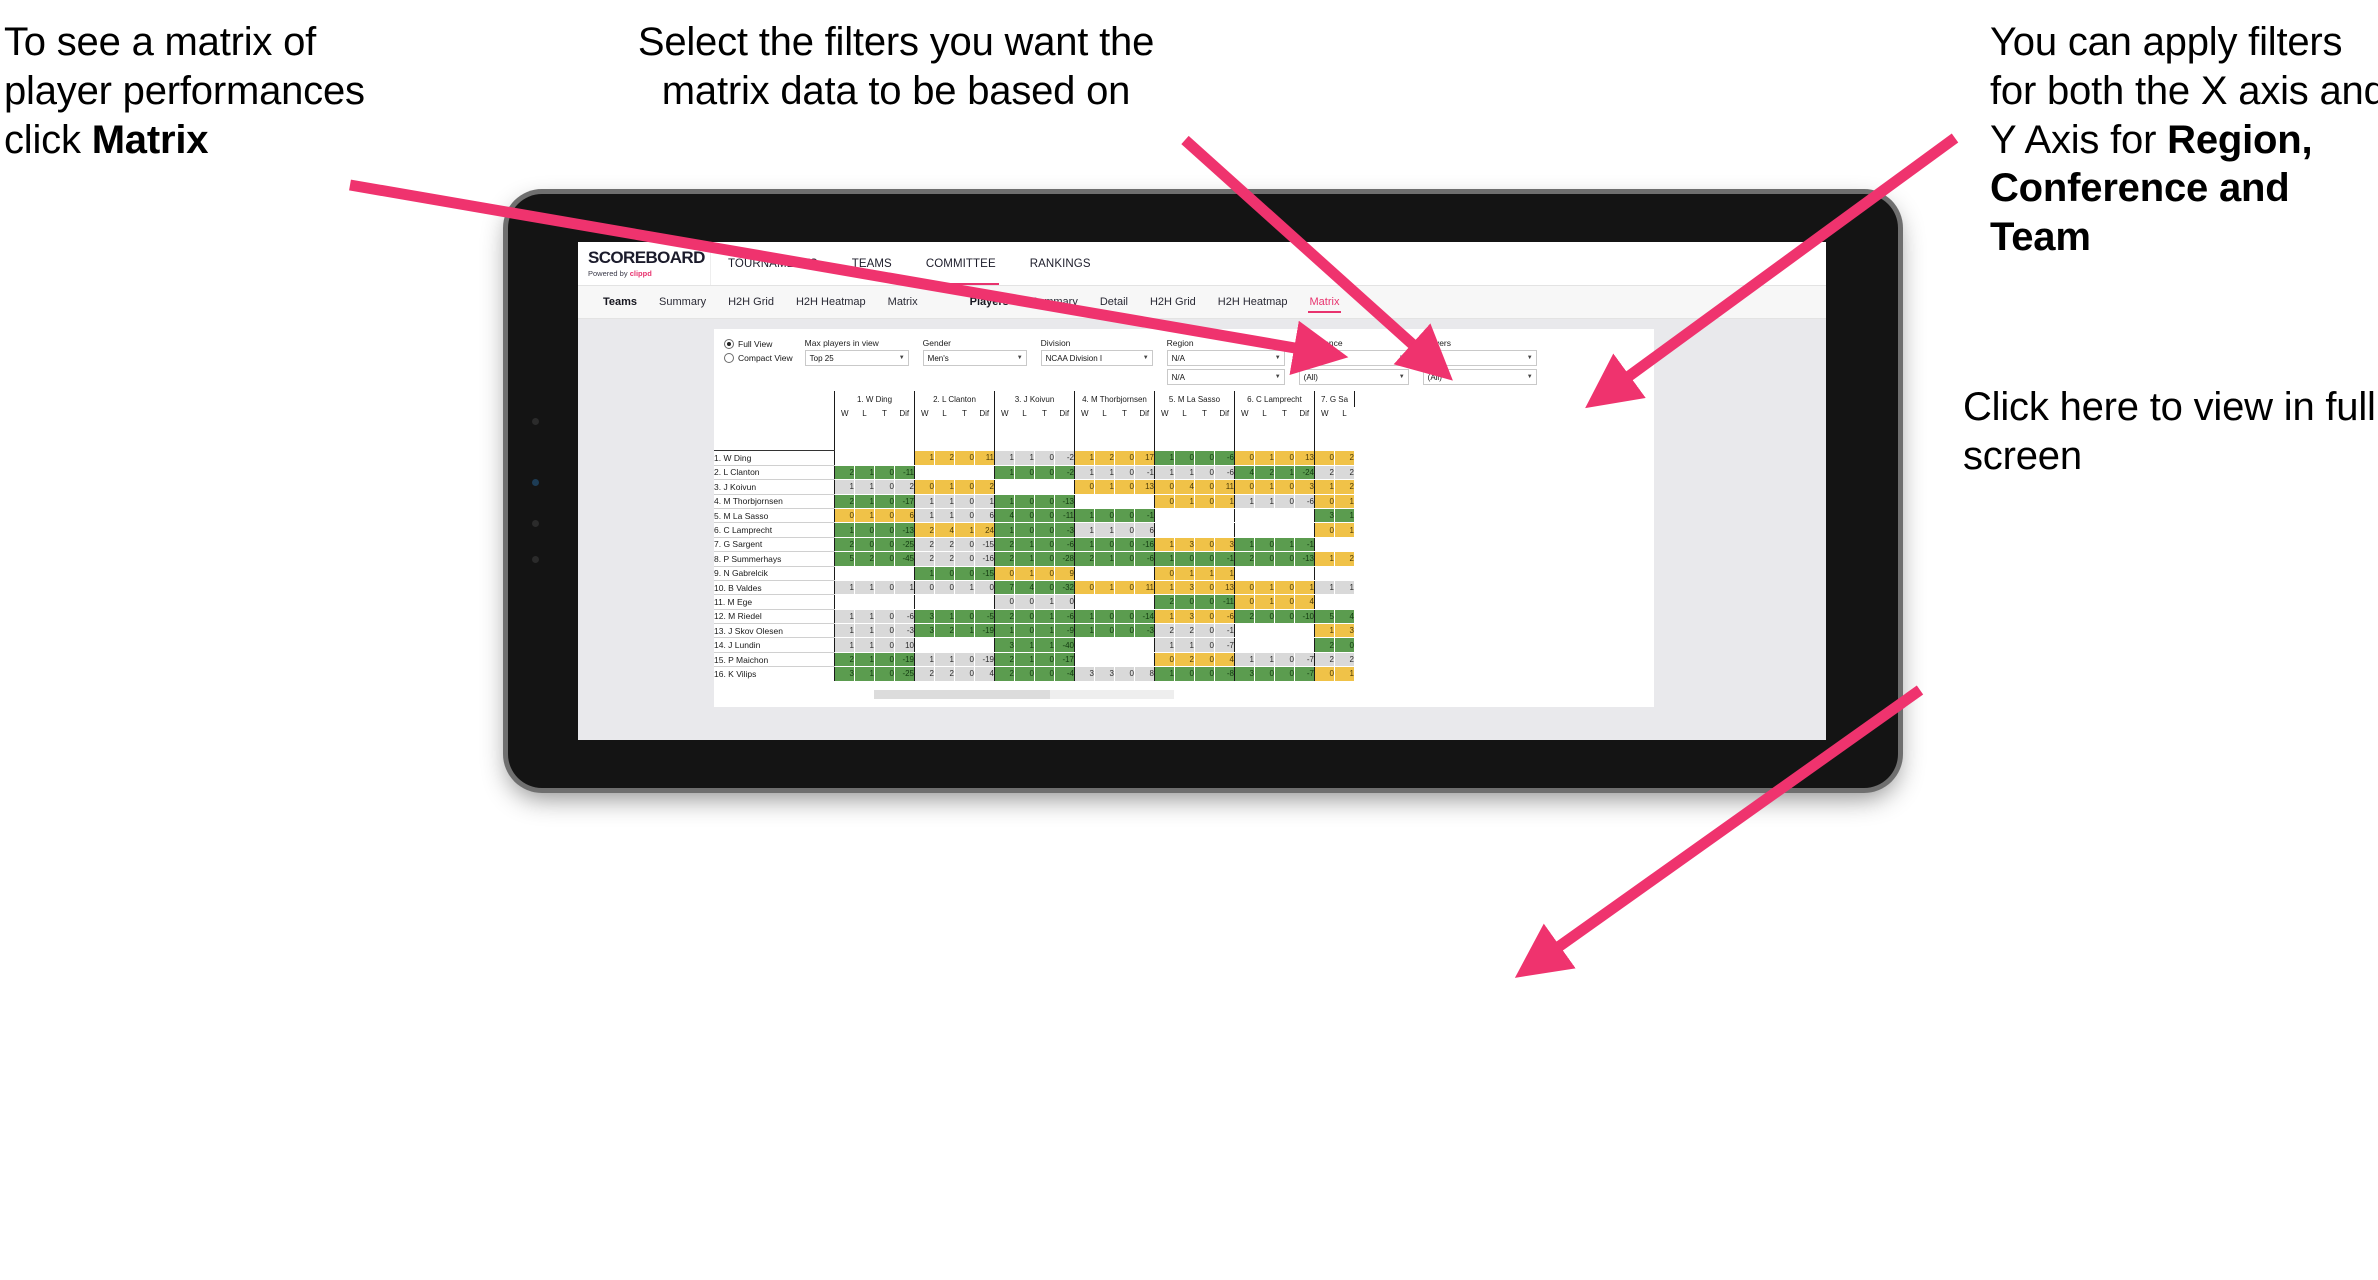 The height and width of the screenshot is (1280, 2378). Describe the element at coordinates (1144, 631) in the screenshot. I see `matrix-cell: -3` at that location.